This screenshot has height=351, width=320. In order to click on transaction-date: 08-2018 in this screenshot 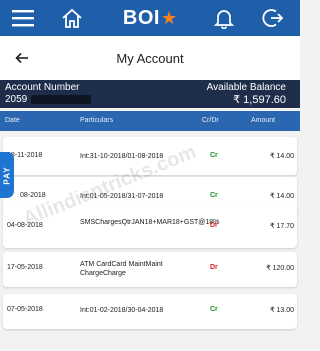, I will do `click(33, 195)`.